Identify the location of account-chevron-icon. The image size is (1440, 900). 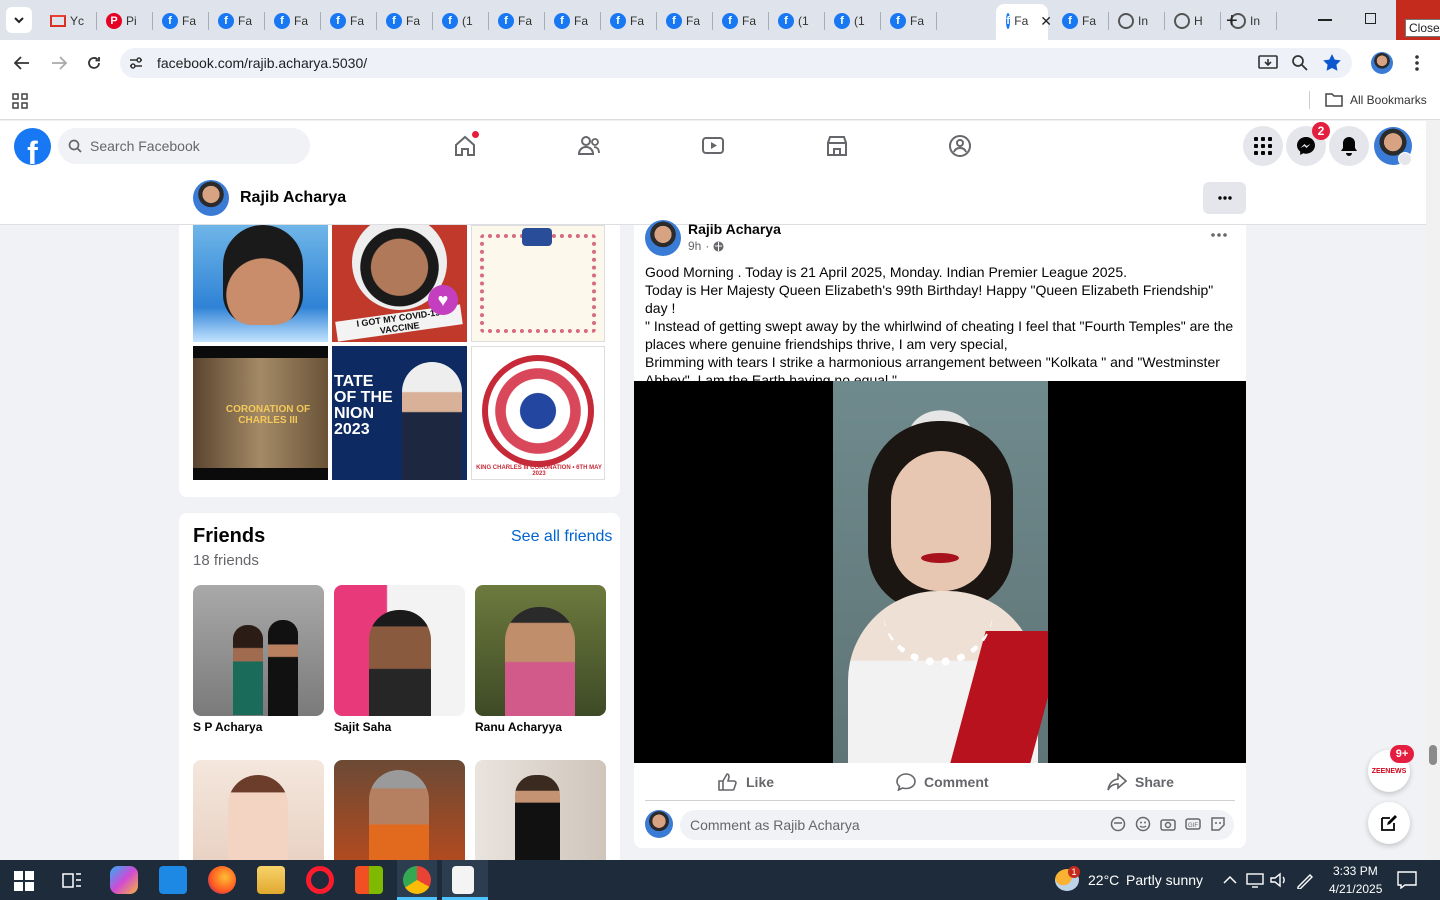
(1405, 159).